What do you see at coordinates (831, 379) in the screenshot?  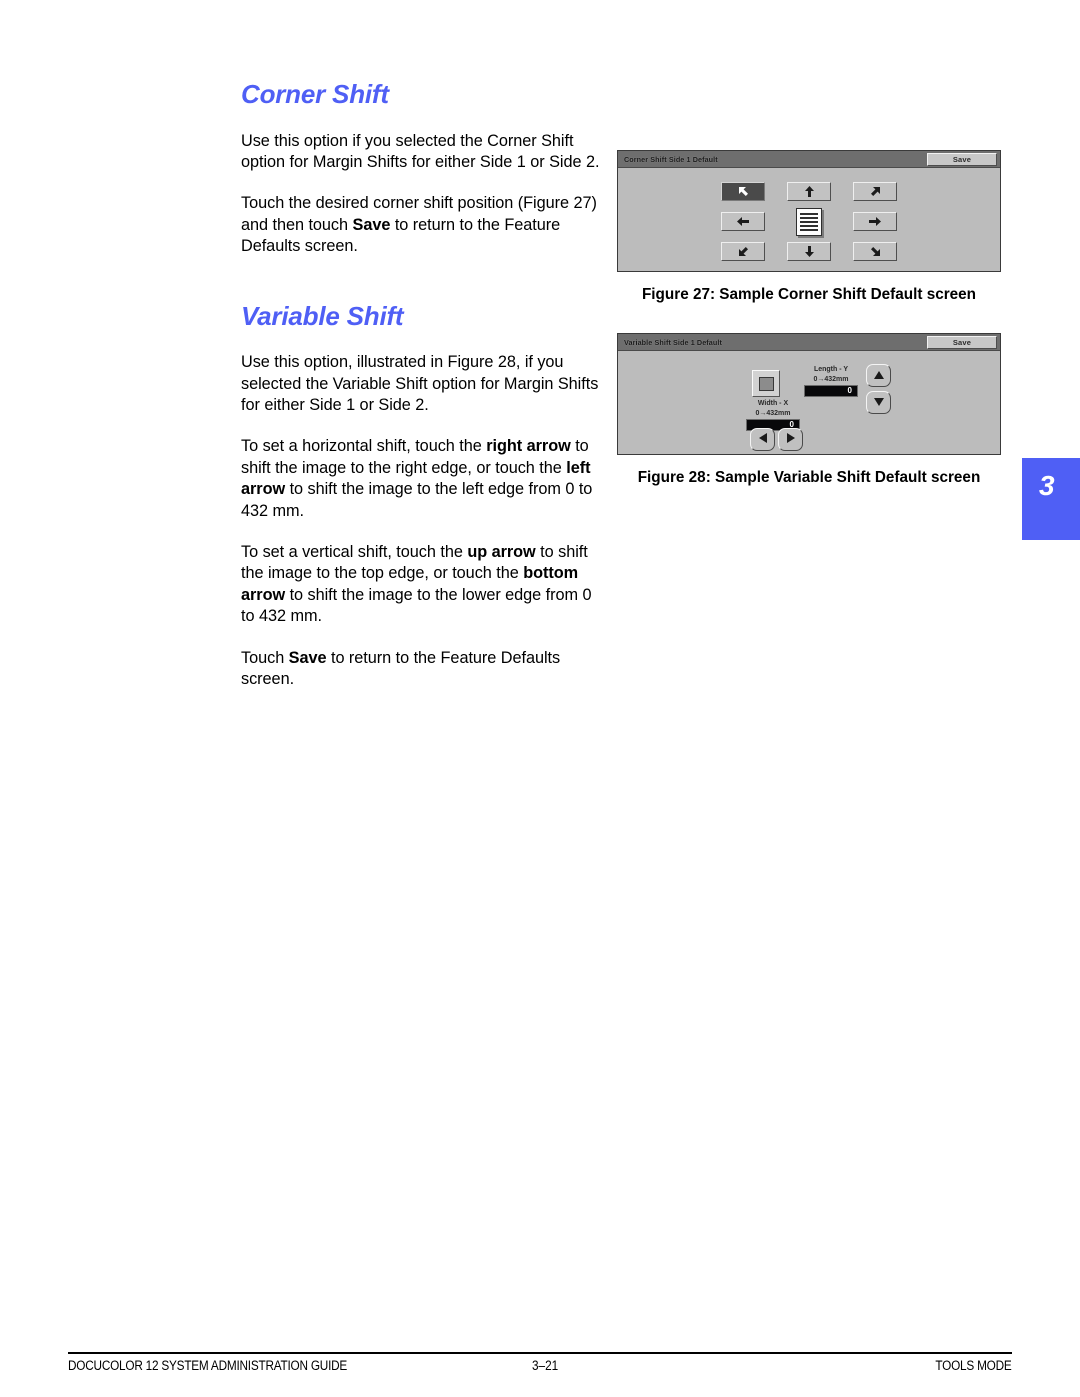 I see `length-y-range: 0→432mm` at bounding box center [831, 379].